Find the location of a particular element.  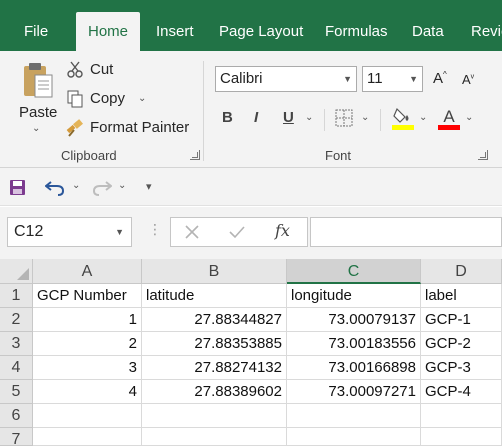

column-header-d: D is located at coordinates (461, 271).